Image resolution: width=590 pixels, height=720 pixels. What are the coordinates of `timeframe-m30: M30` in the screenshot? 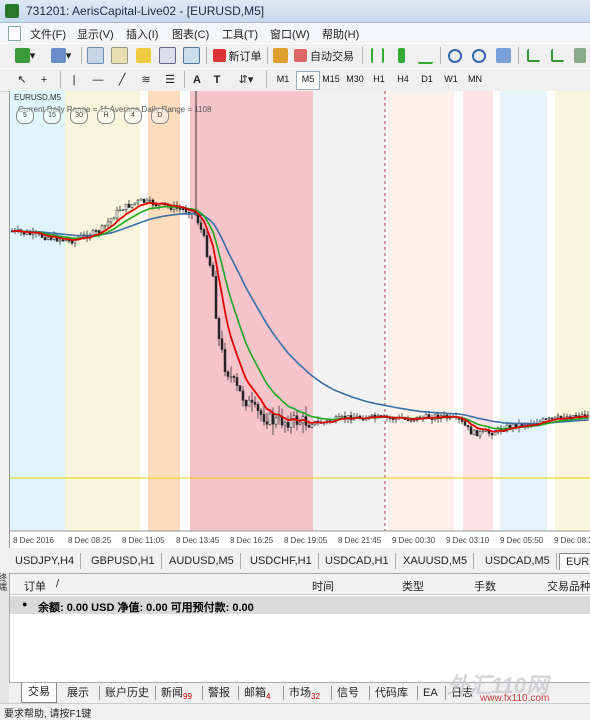 It's located at (355, 79).